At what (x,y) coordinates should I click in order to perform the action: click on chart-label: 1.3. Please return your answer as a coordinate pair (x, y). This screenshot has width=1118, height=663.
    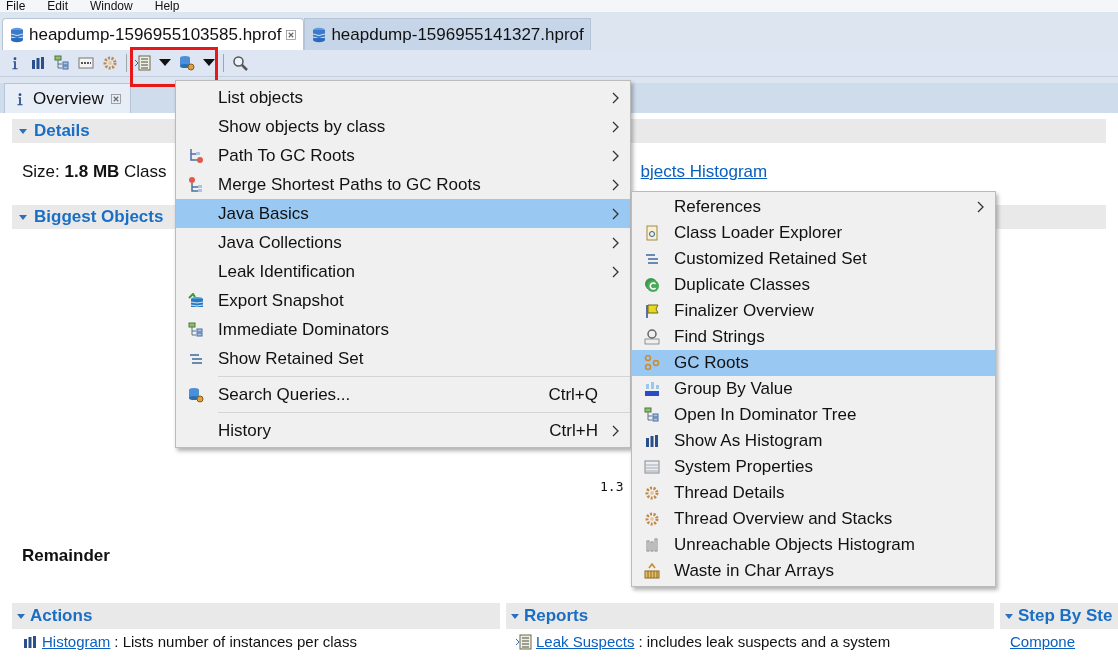
    Looking at the image, I should click on (612, 486).